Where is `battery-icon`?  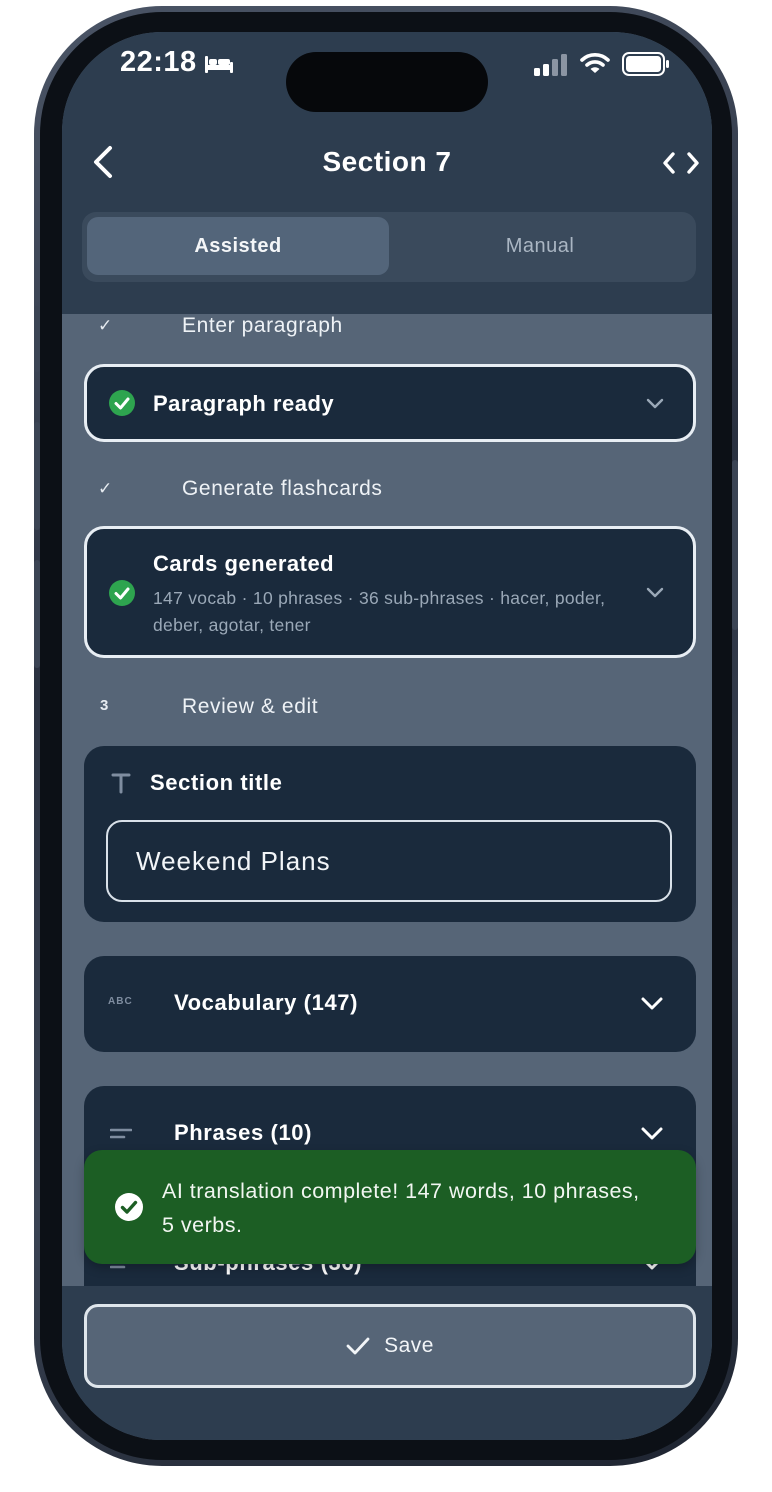
battery-icon is located at coordinates (645, 64).